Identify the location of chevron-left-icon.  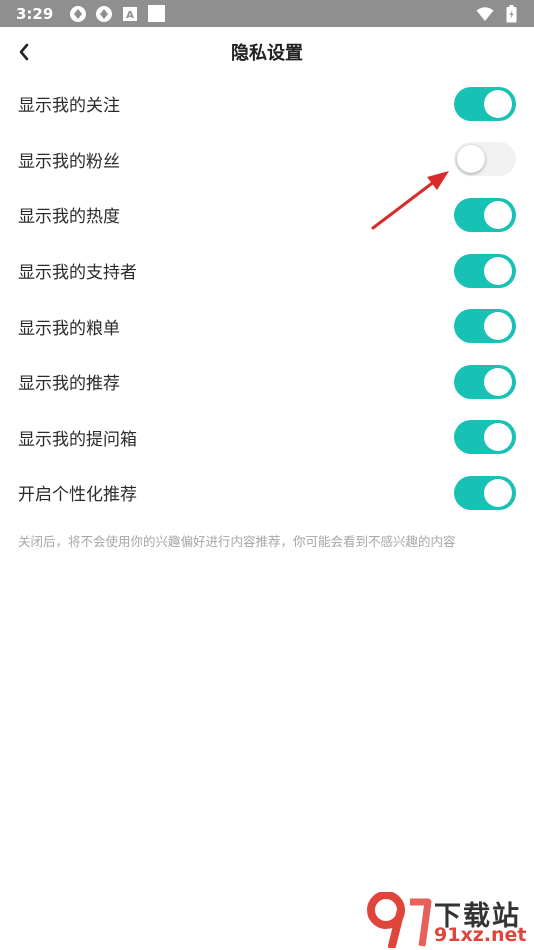
(24, 52).